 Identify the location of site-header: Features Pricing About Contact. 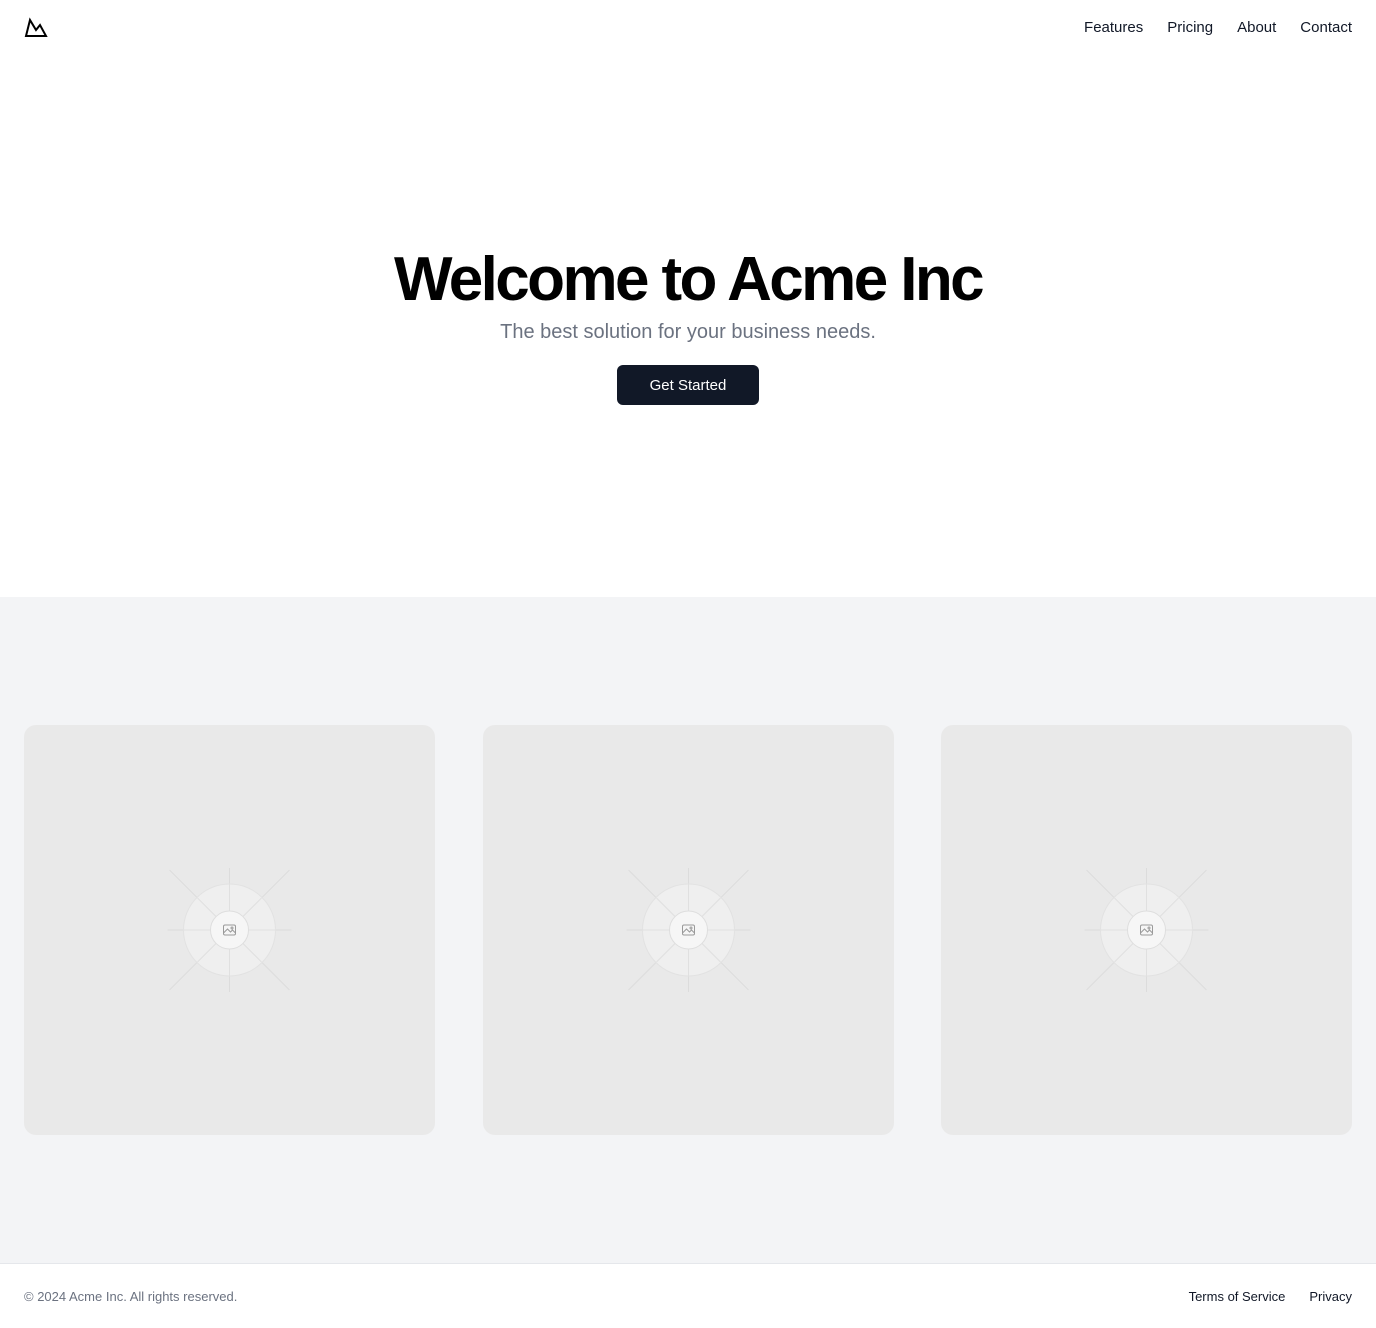
(688, 28).